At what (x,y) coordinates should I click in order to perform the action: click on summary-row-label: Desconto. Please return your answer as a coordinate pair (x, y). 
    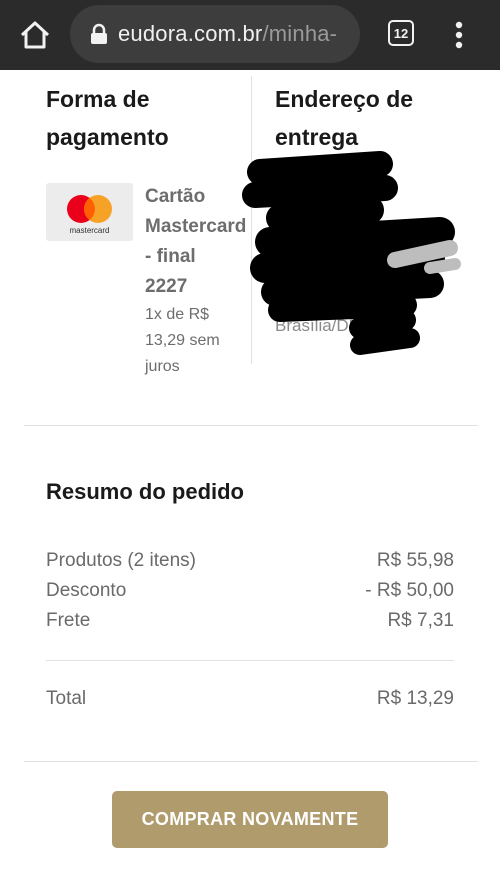
    Looking at the image, I should click on (86, 590).